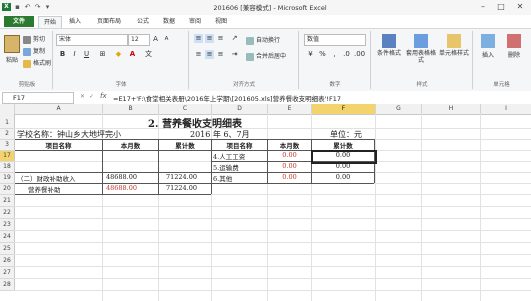 Image resolution: width=531 pixels, height=301 pixels. What do you see at coordinates (139, 40) in the screenshot?
I see `font-size-select: 12` at bounding box center [139, 40].